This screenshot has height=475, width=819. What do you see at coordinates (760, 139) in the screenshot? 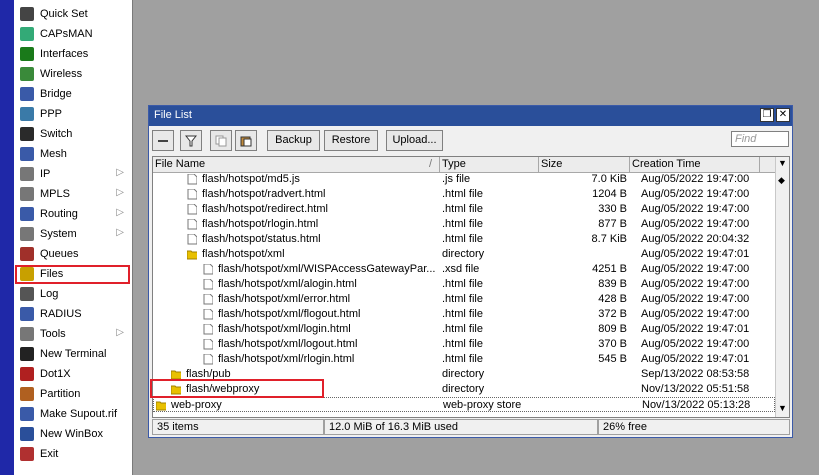
I see `find-input: Find` at bounding box center [760, 139].